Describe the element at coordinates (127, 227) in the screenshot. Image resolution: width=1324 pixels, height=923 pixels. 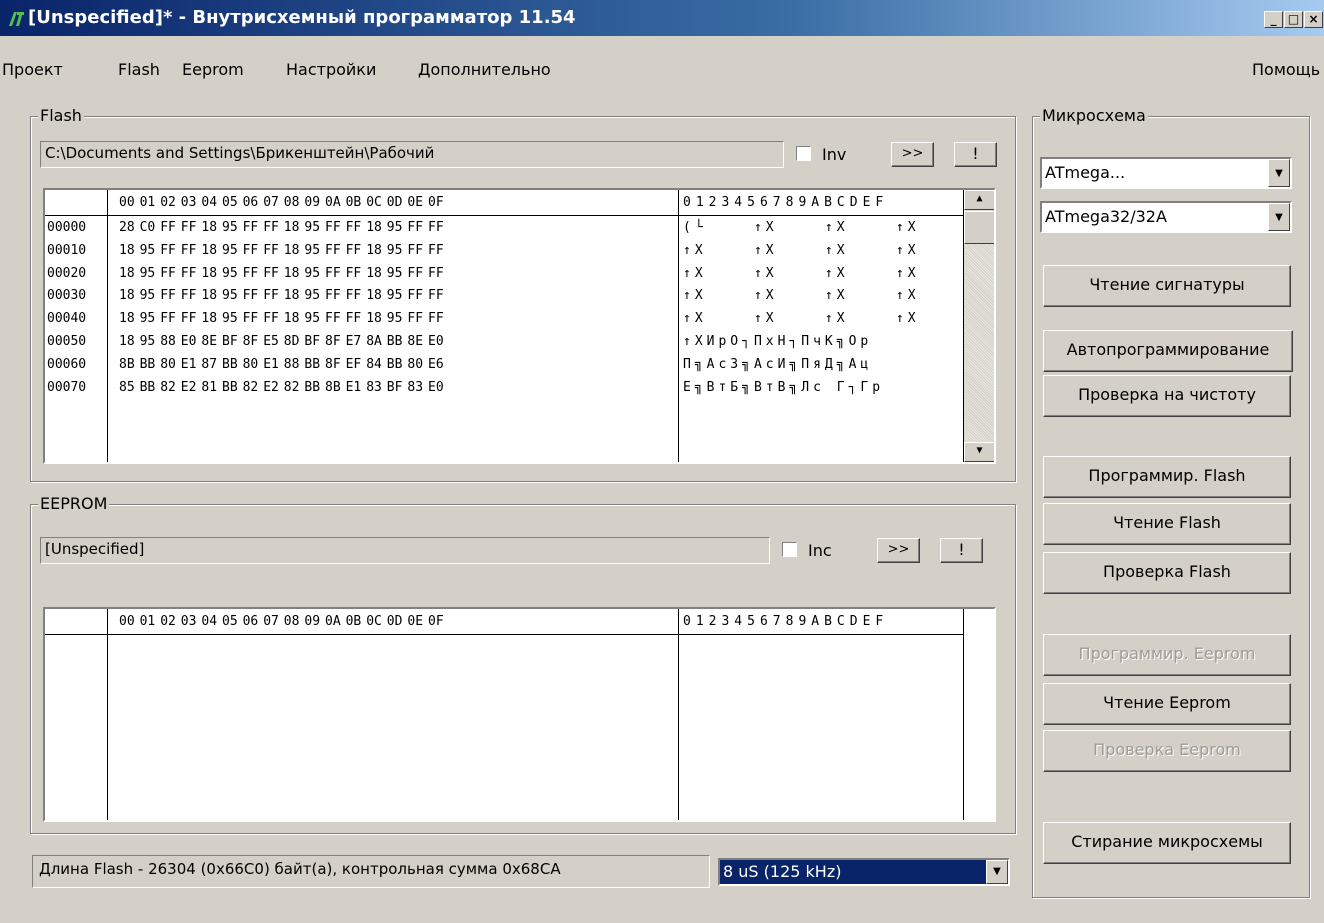
I see `byte-cell: 28` at that location.